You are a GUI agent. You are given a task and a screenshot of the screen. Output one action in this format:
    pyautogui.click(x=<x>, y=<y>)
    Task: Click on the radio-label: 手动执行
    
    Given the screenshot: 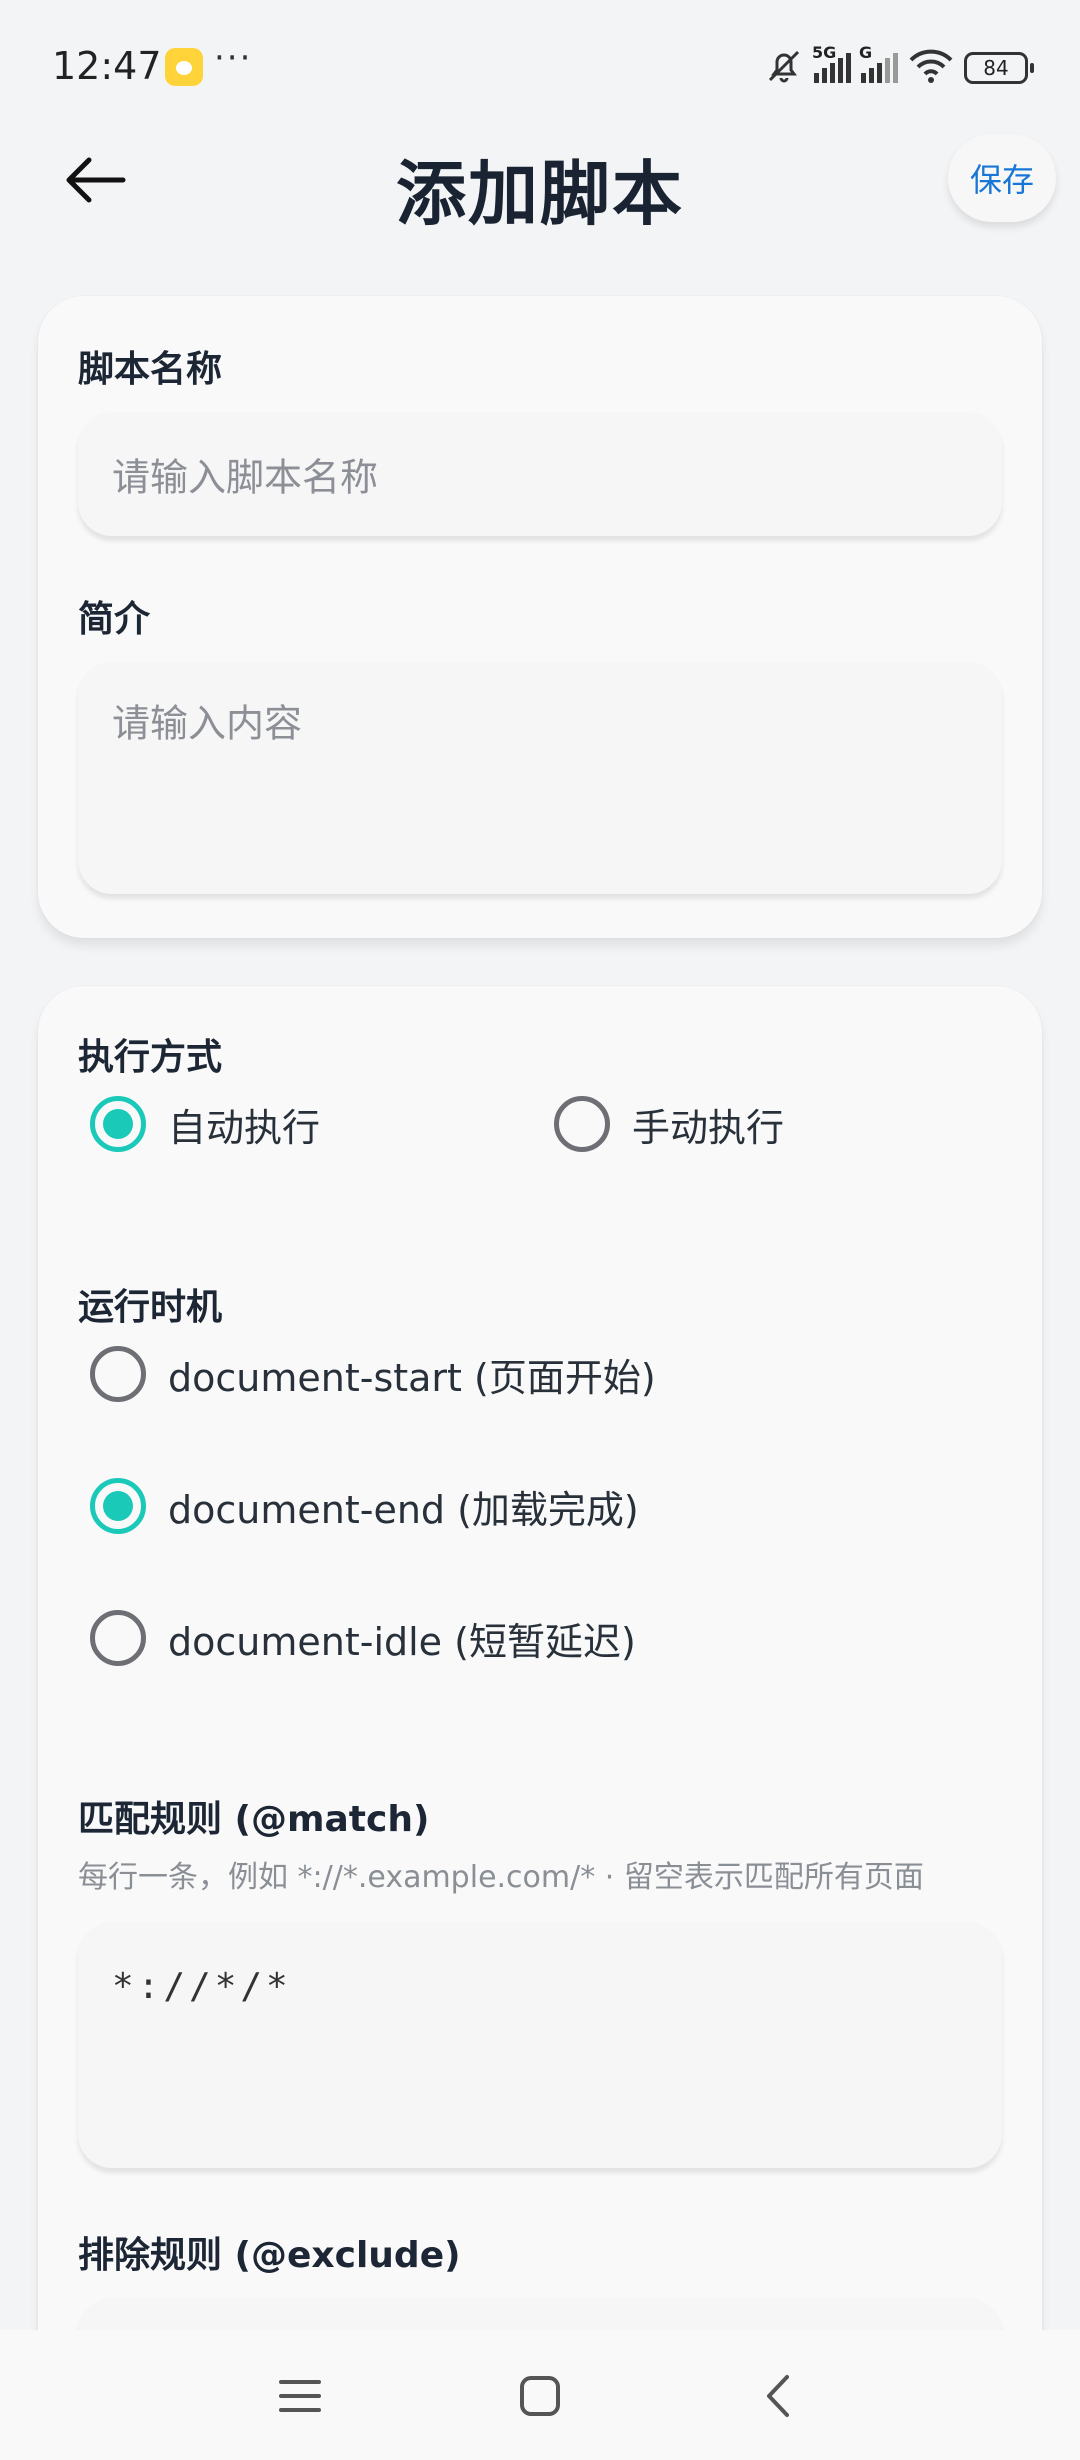 What is the action you would take?
    pyautogui.click(x=708, y=1127)
    